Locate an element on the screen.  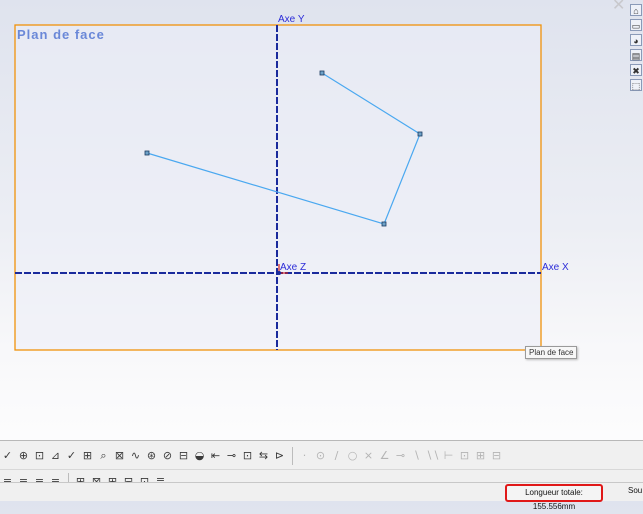
relation-icon: ⊕ is located at coordinates (23, 456).